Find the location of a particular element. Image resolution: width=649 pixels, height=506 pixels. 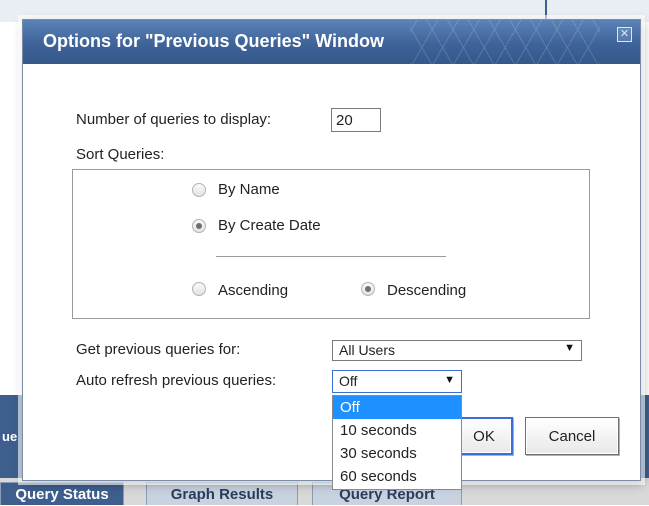

dropdown-option-30-seconds: 30 seconds is located at coordinates (397, 453).